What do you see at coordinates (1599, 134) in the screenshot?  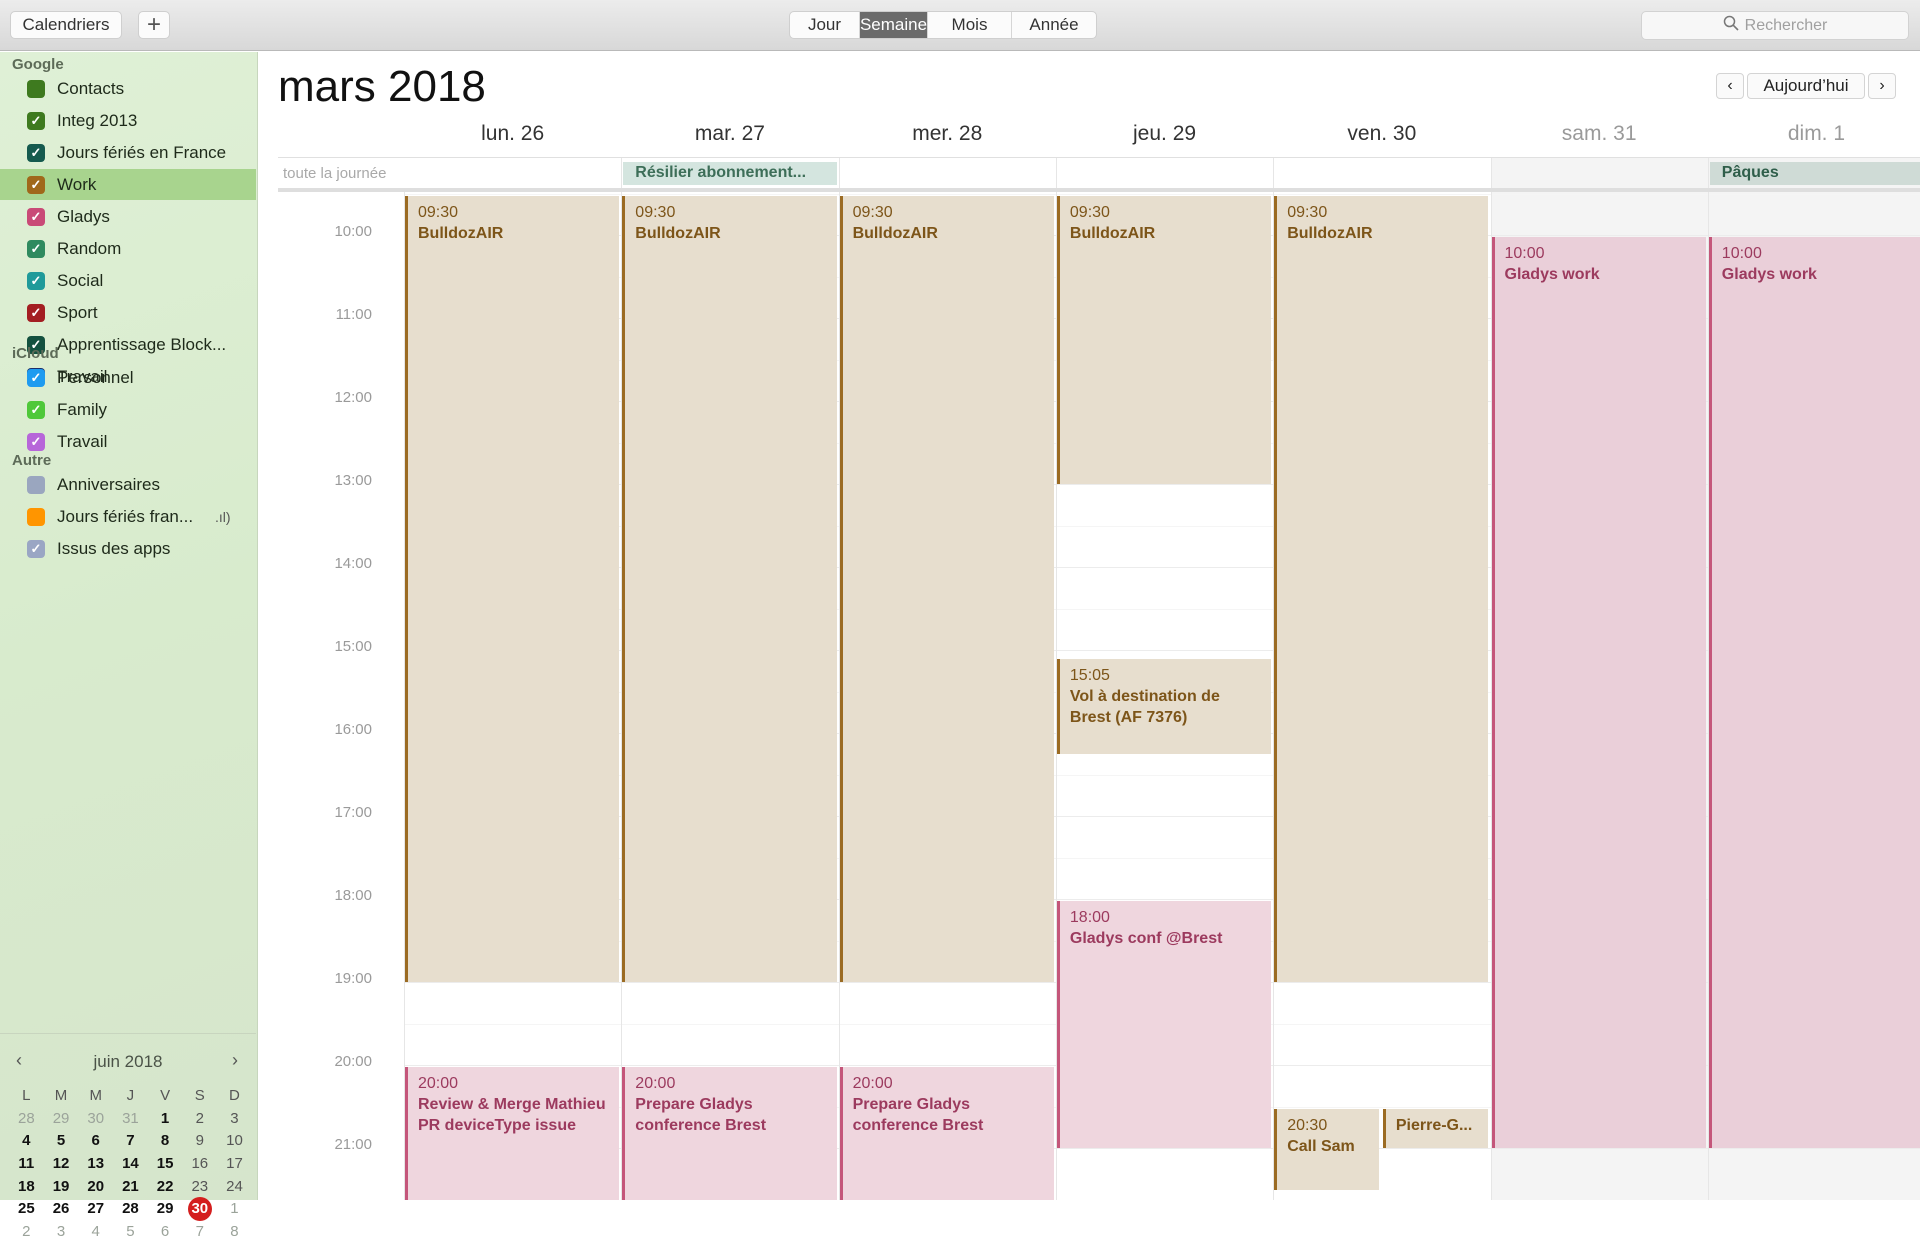 I see `day-header: sam. 31` at bounding box center [1599, 134].